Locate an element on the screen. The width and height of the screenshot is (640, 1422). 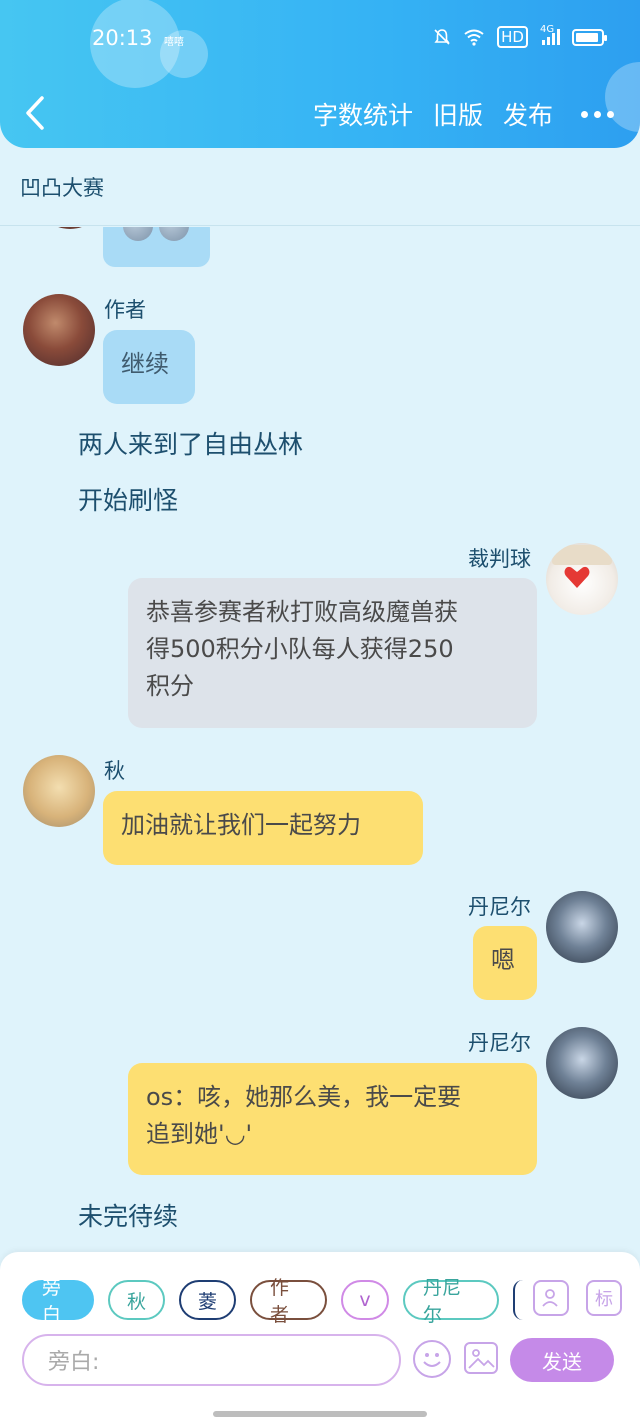
role-chip-daniel: 丹尼尔 is located at coordinates (451, 1301).